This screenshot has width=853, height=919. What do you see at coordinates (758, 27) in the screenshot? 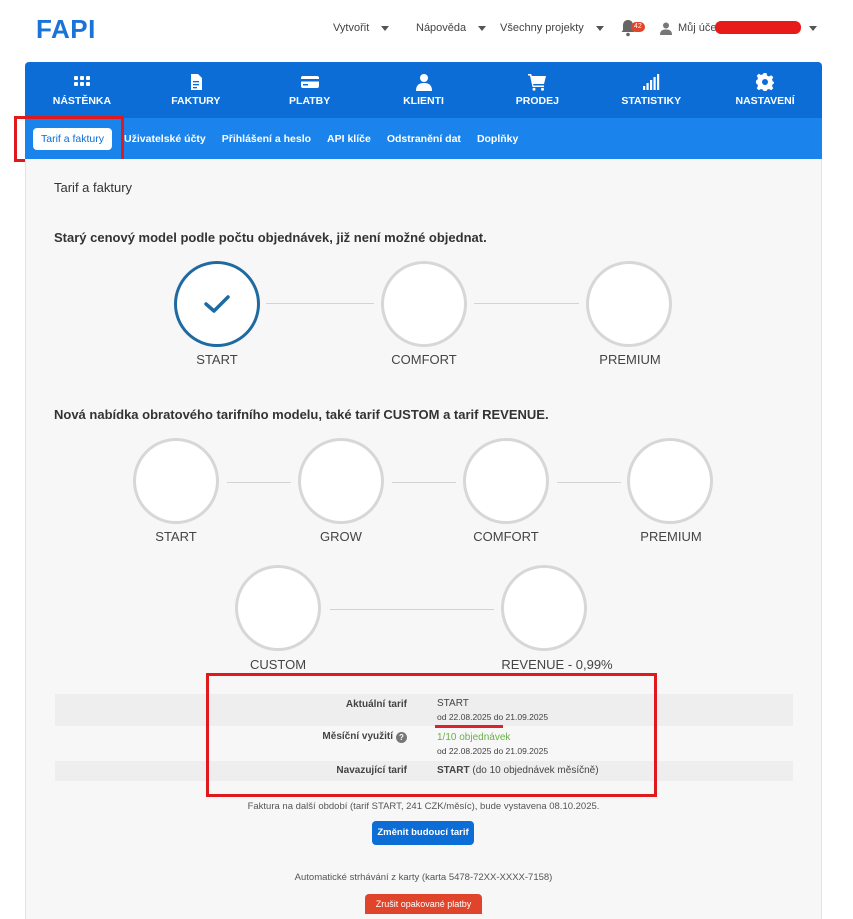
I see `redacted-account-name` at bounding box center [758, 27].